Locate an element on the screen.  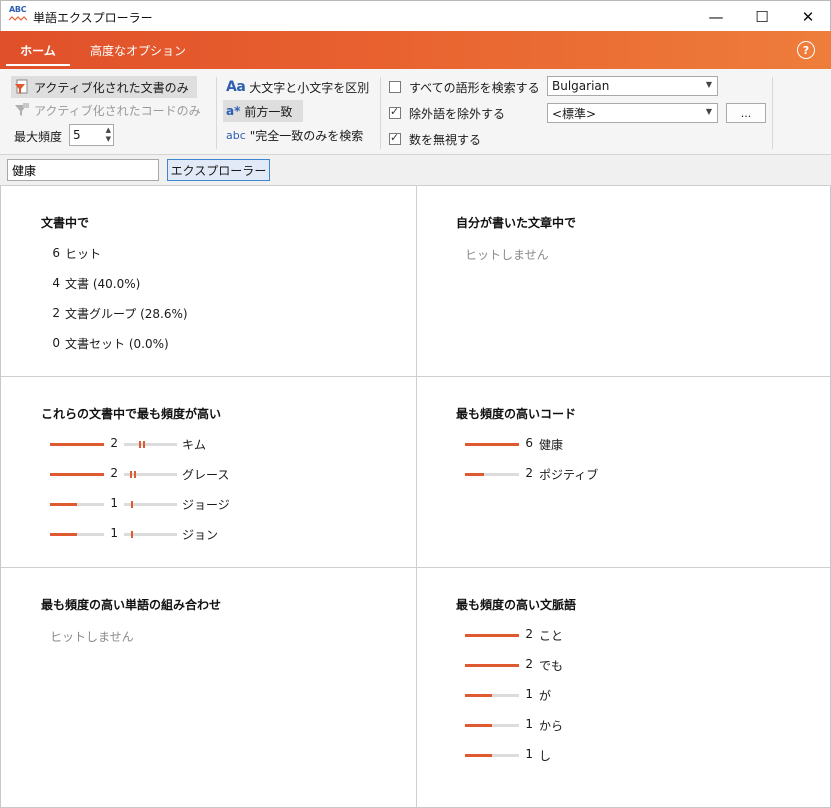
maximize-button: ☐ is located at coordinates (762, 16).